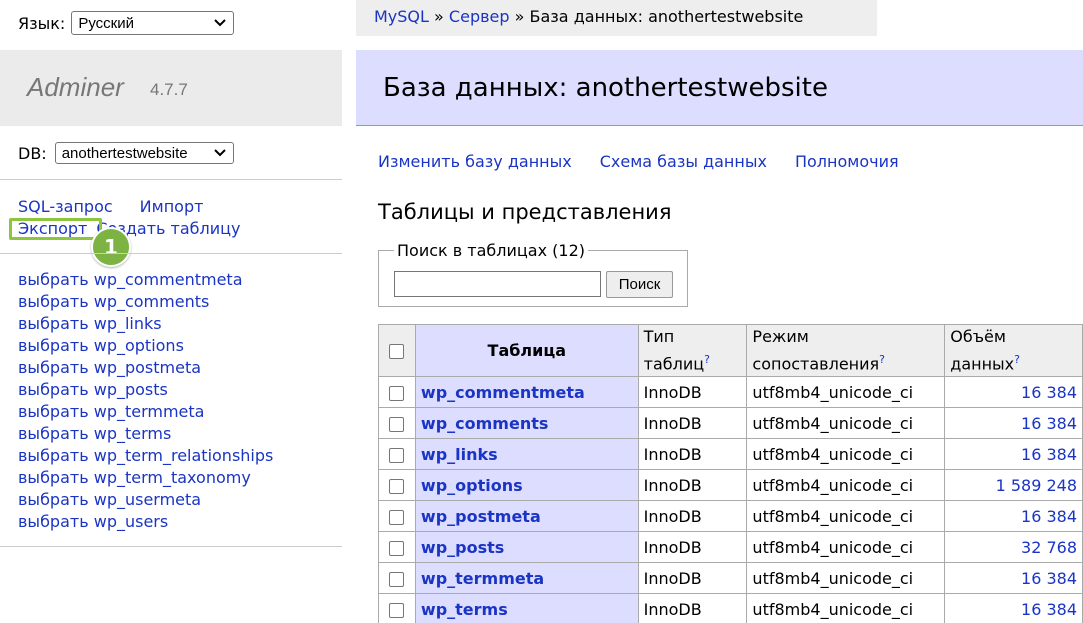 The height and width of the screenshot is (623, 1083). I want to click on table-name-link: wp_options, so click(472, 485).